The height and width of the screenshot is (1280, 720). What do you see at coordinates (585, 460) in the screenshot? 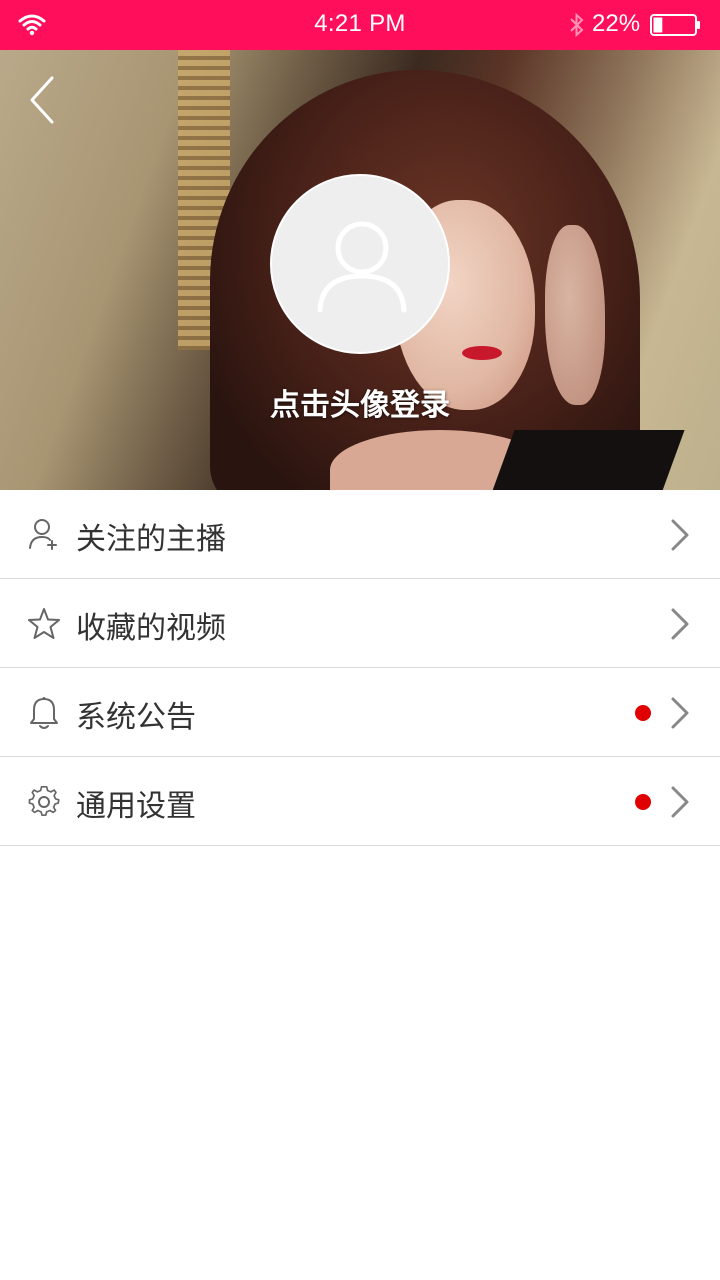
I see `background-photo-dress` at bounding box center [585, 460].